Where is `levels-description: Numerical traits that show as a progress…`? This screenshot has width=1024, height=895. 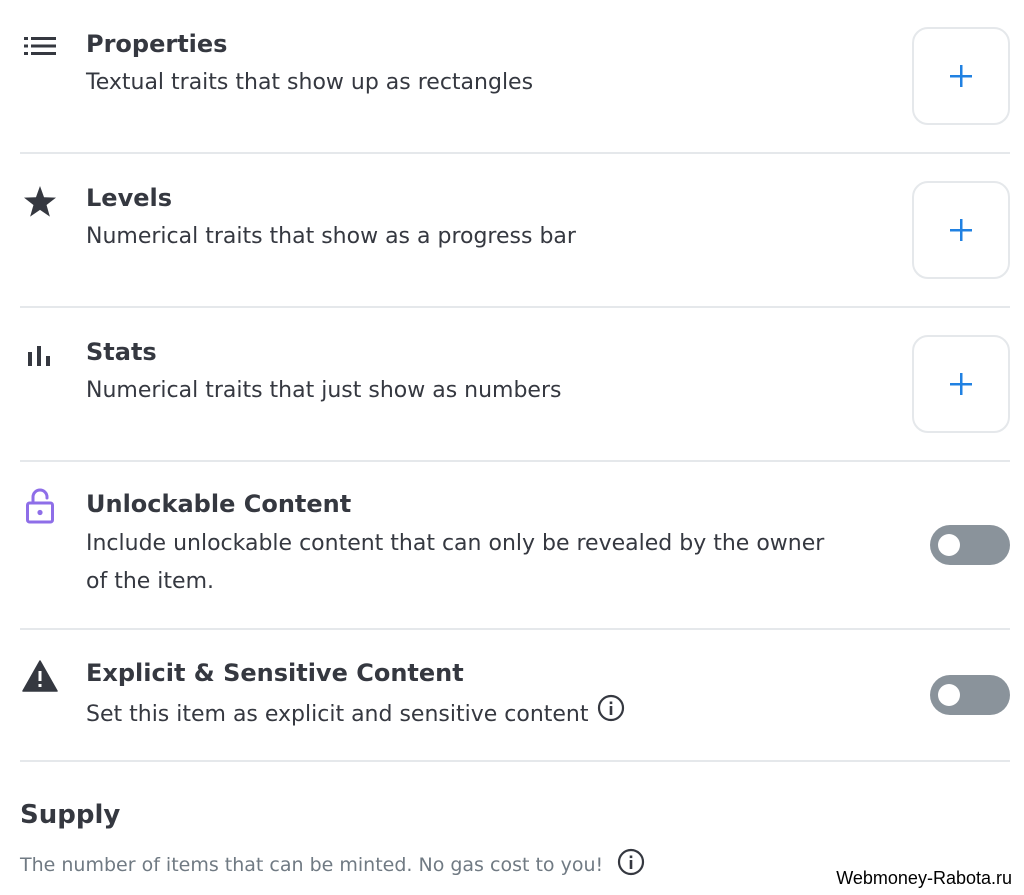 levels-description: Numerical traits that show as a progress… is located at coordinates (331, 236).